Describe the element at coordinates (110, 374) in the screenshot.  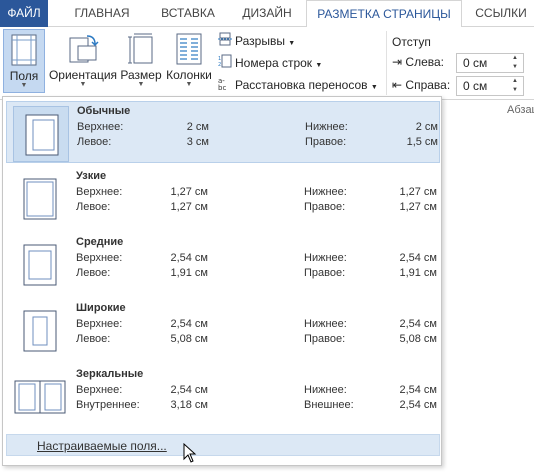
I see `preset-name: Зеркальные` at that location.